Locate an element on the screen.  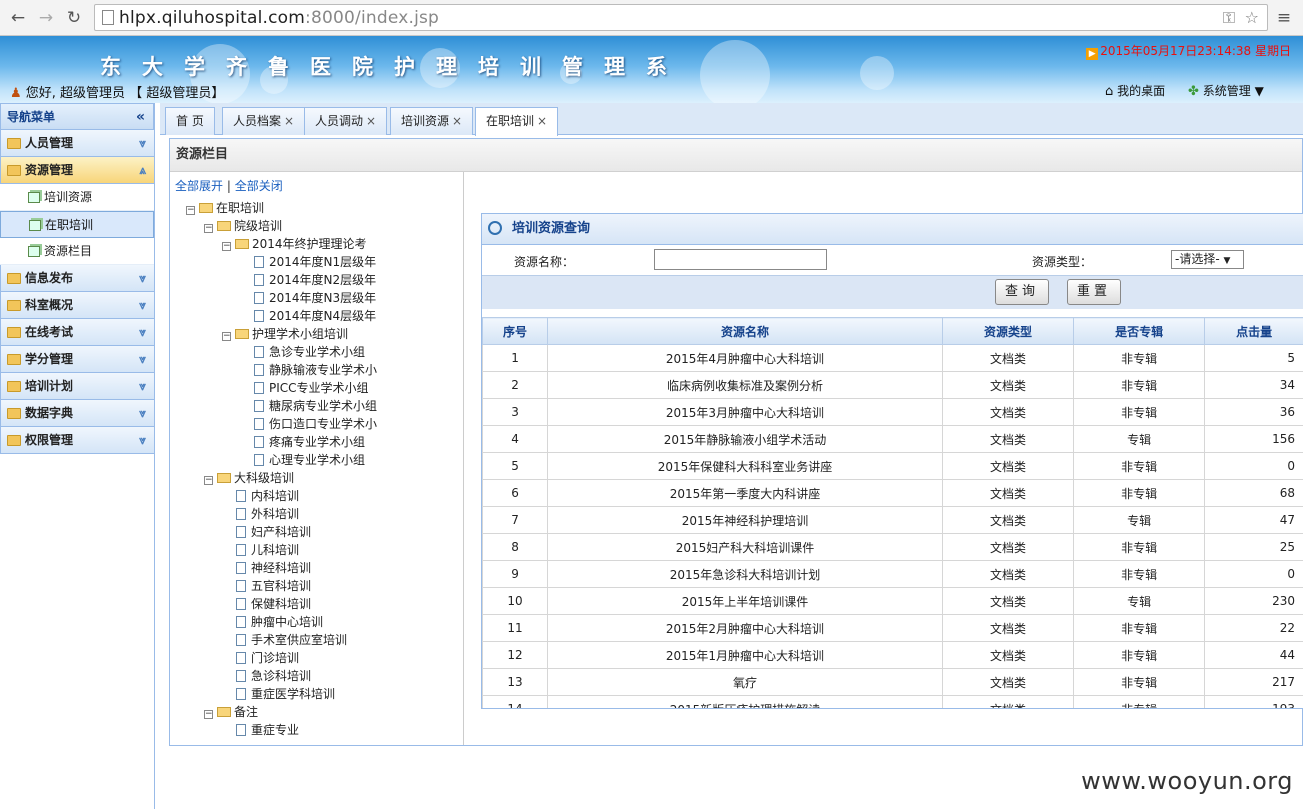
nav-group-exam: 在线考试 ⩔ is located at coordinates (77, 332).